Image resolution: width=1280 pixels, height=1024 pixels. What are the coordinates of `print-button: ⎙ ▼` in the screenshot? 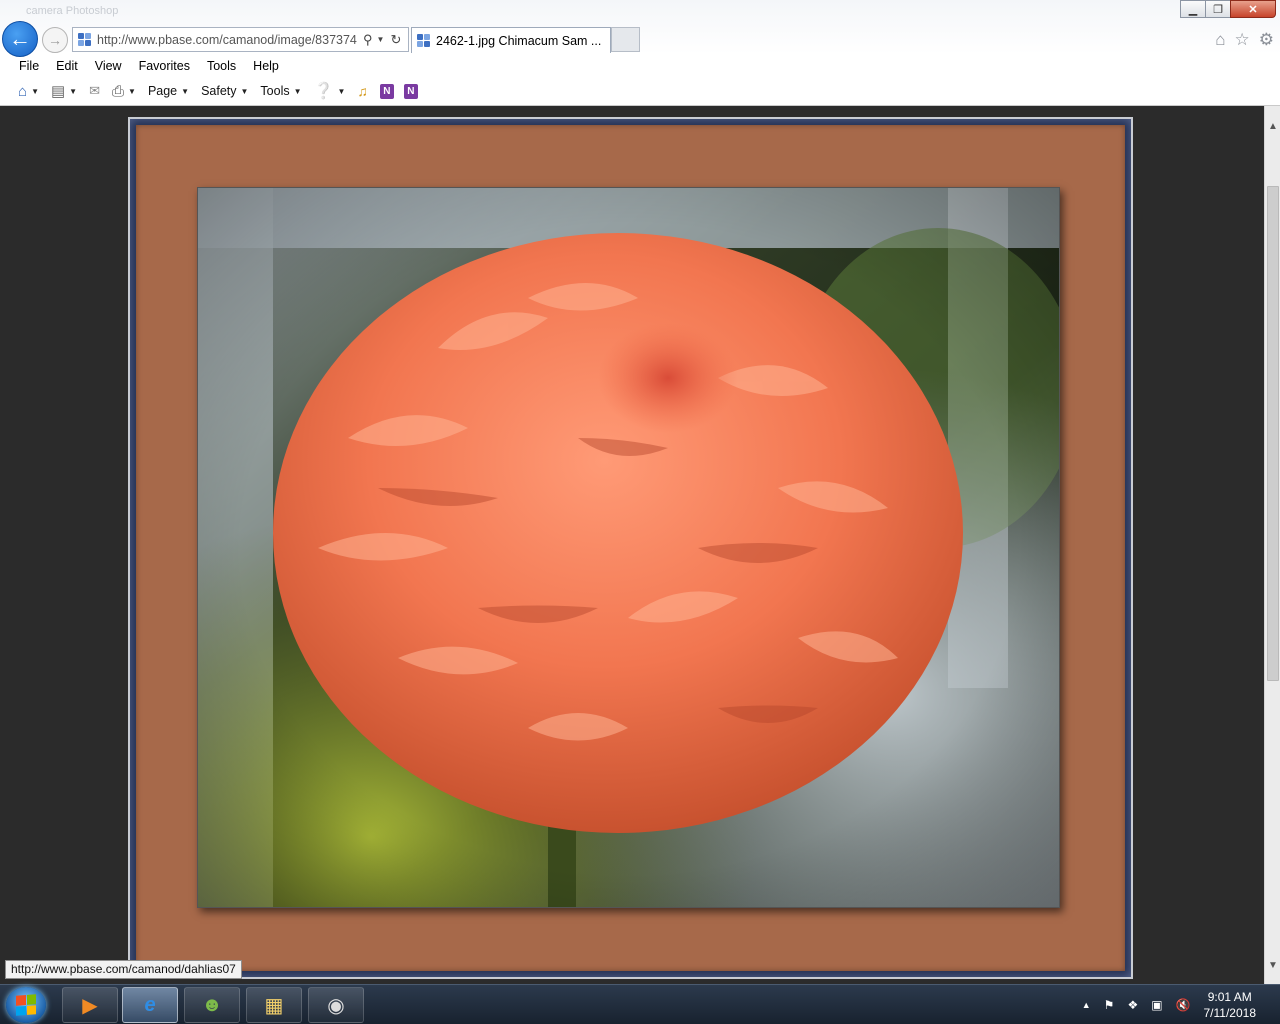 It's located at (124, 91).